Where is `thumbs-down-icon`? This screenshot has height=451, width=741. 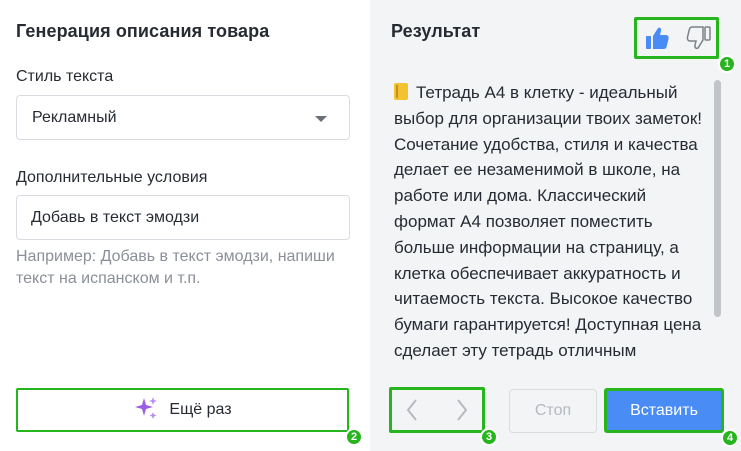 thumbs-down-icon is located at coordinates (699, 38).